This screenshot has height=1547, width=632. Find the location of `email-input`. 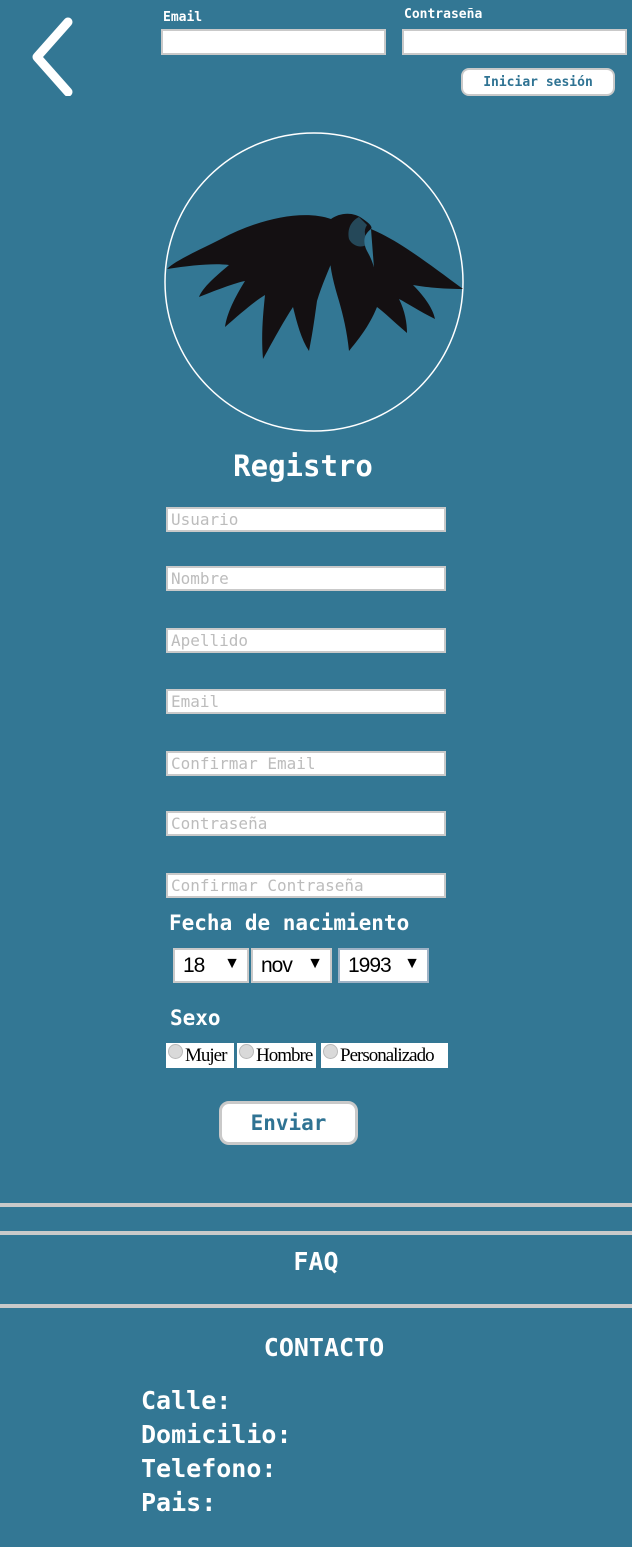

email-input is located at coordinates (306, 701).